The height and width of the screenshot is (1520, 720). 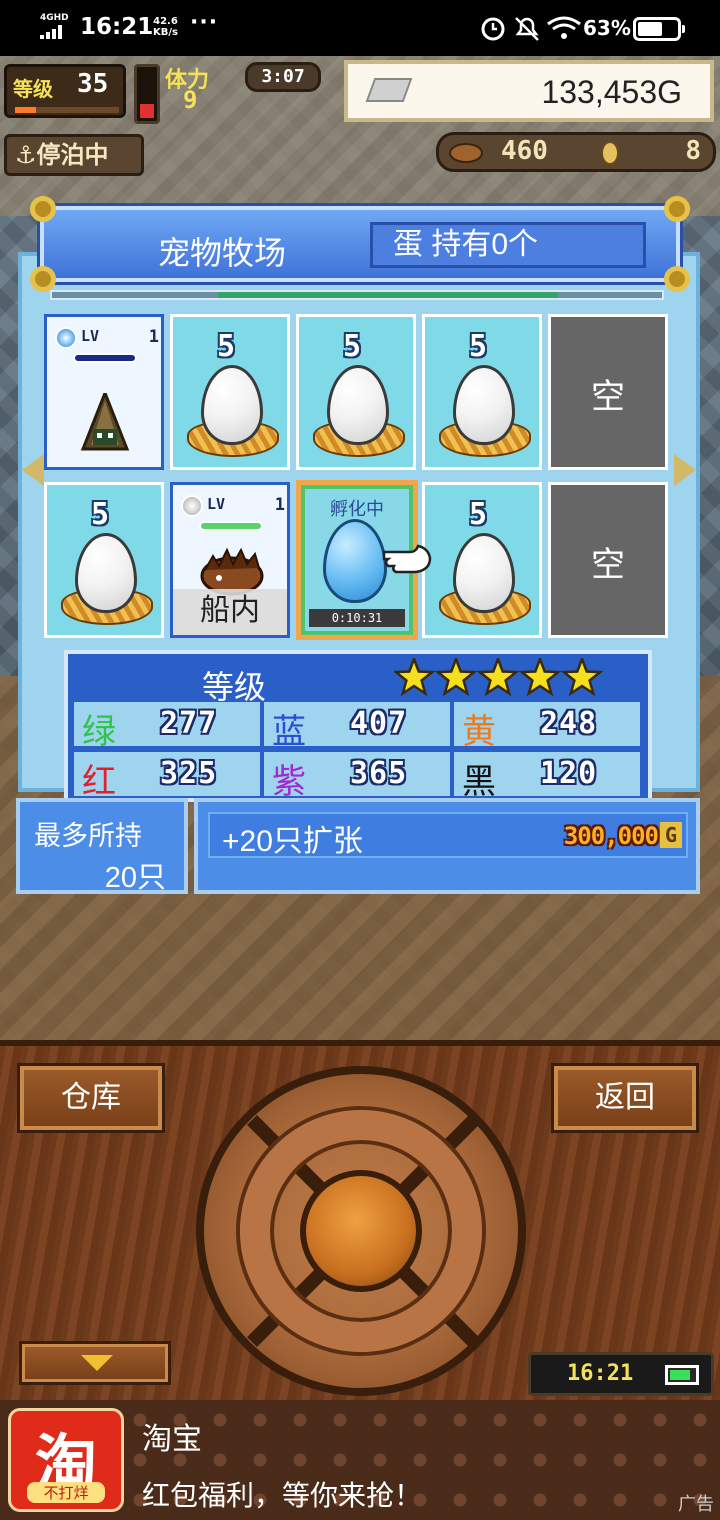 I want to click on status-bar: 4GHD 16:21 42.6 KB/s ··· 63%, so click(x=360, y=28).